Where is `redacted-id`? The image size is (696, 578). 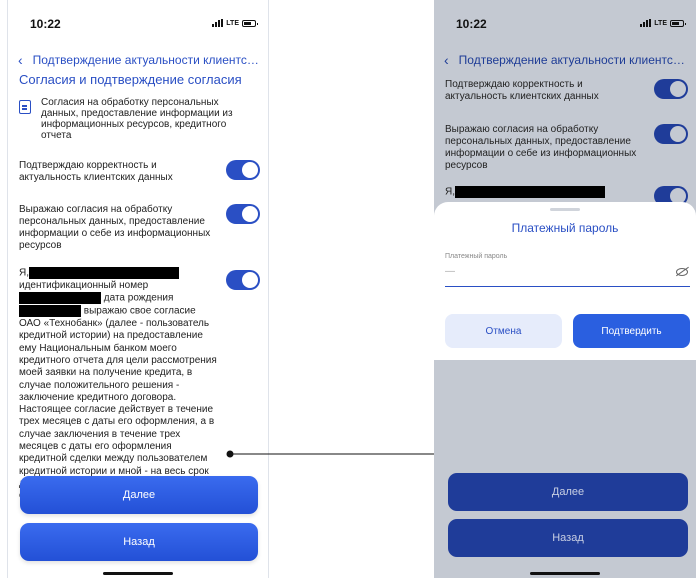 redacted-id is located at coordinates (60, 298).